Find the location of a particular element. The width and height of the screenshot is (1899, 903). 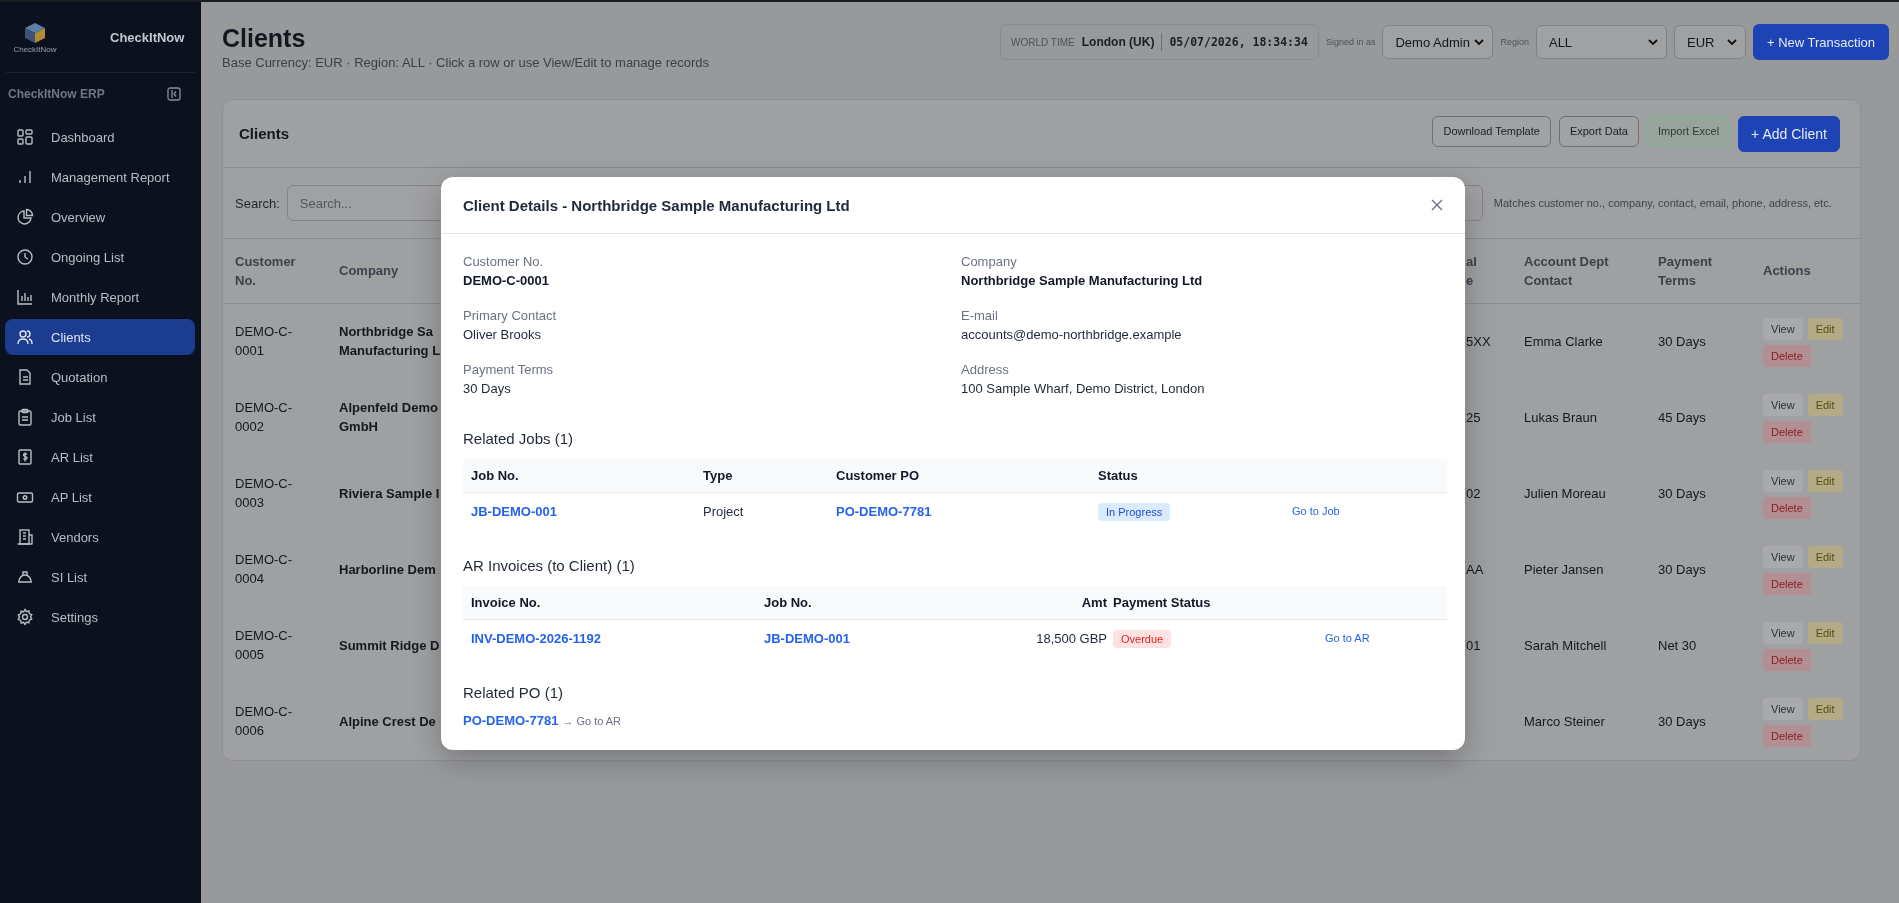

column-header: al e is located at coordinates (1472, 271).